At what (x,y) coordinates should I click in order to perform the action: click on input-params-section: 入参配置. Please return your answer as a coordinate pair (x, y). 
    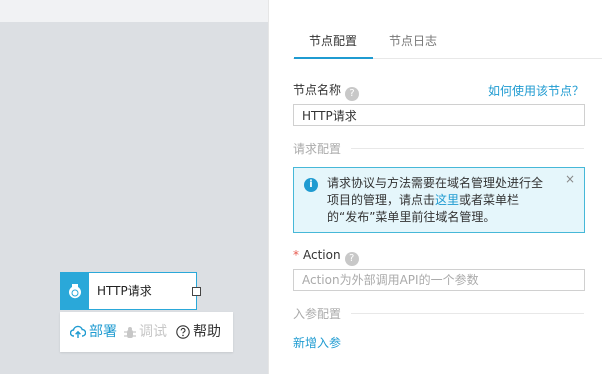
    Looking at the image, I should click on (438, 313).